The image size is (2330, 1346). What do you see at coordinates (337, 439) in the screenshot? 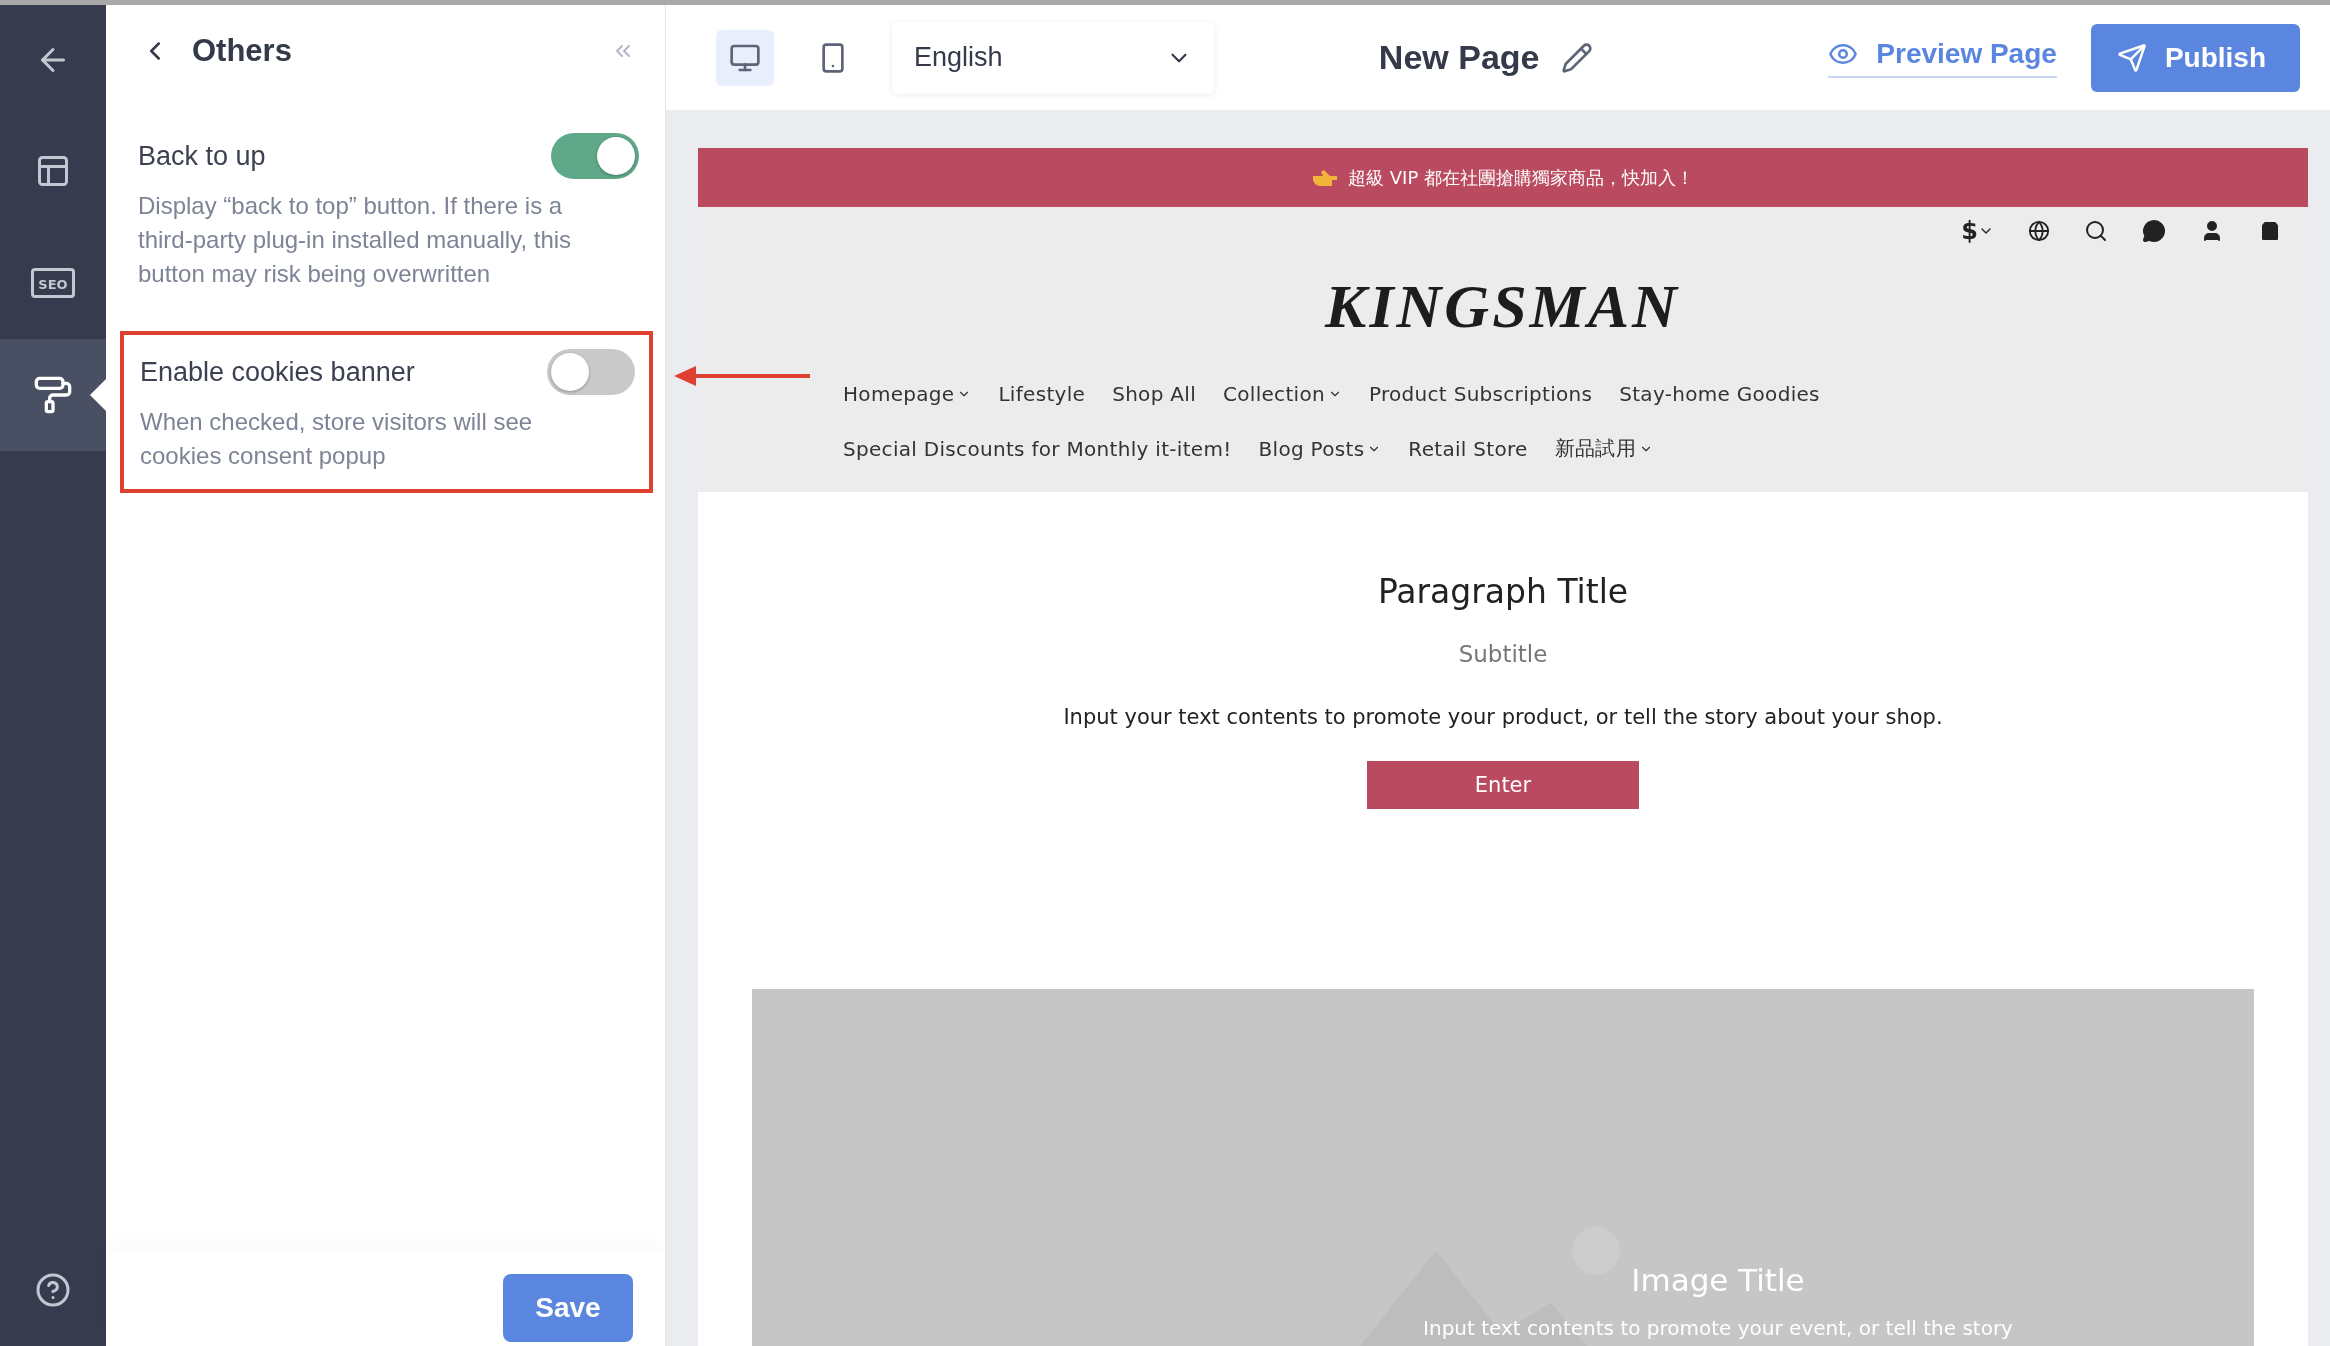
I see `setting-description: When checked, store visitors will see cookies consent popup` at bounding box center [337, 439].